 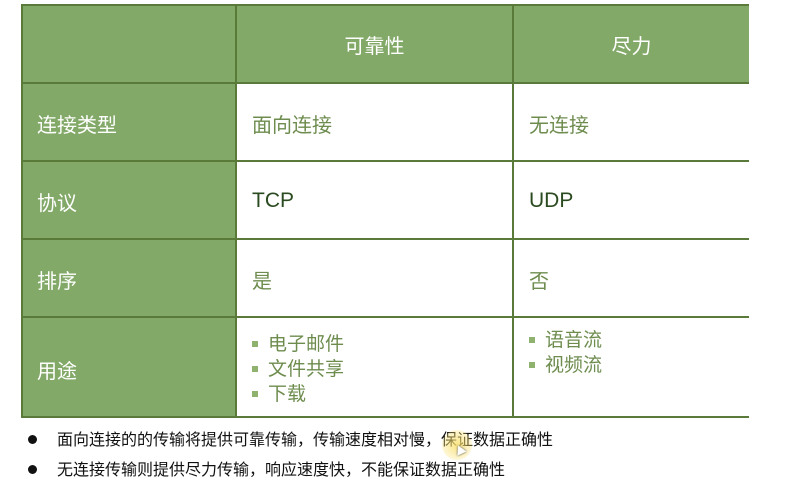 I want to click on cell-udp: UDP, so click(x=630, y=201).